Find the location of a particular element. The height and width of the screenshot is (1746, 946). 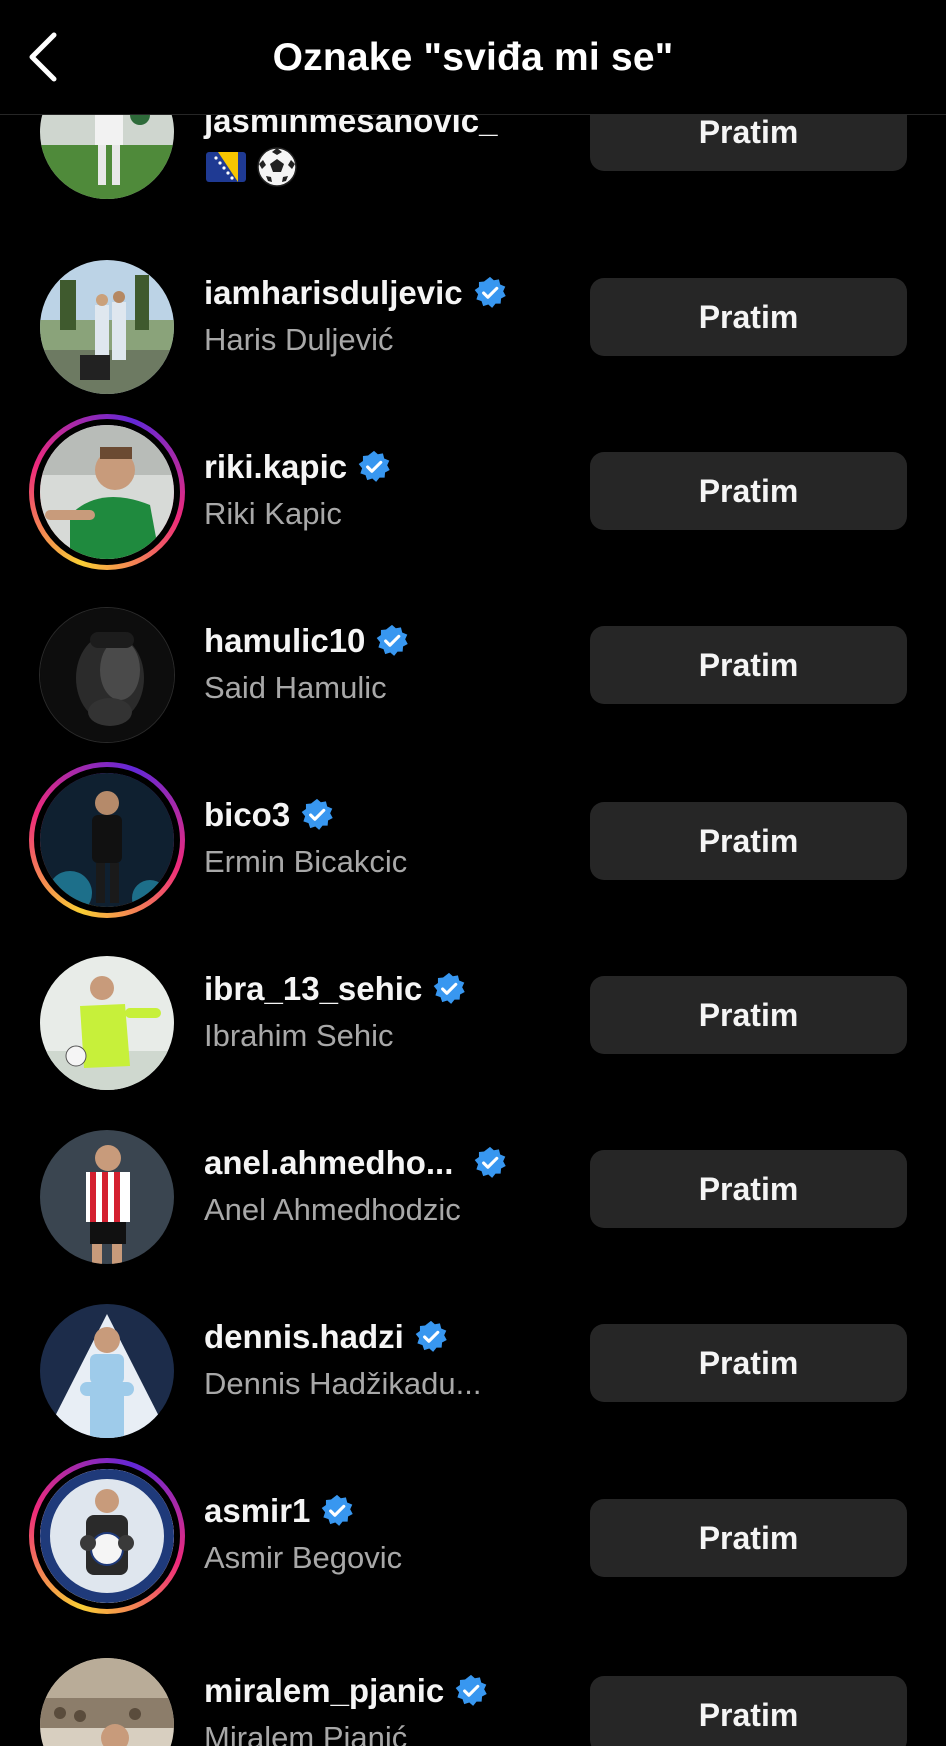

list-item: bico3 Ermin Bicakcic Pratim is located at coordinates (473, 849).